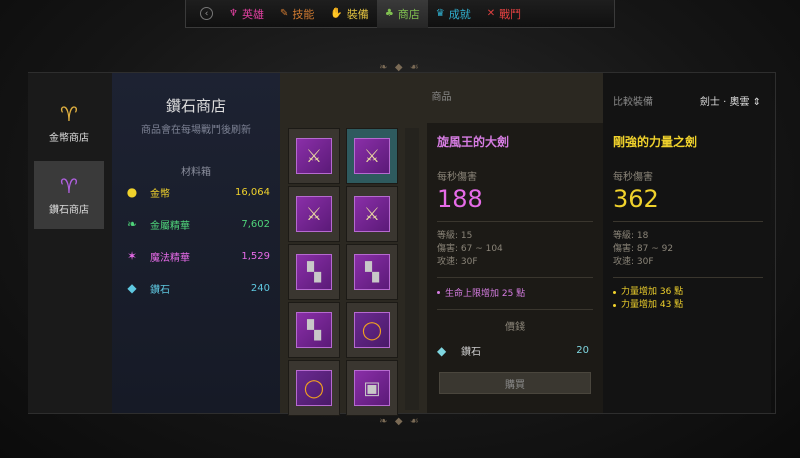 The image size is (800, 458). I want to click on gold-coin-icon: ●, so click(132, 192).